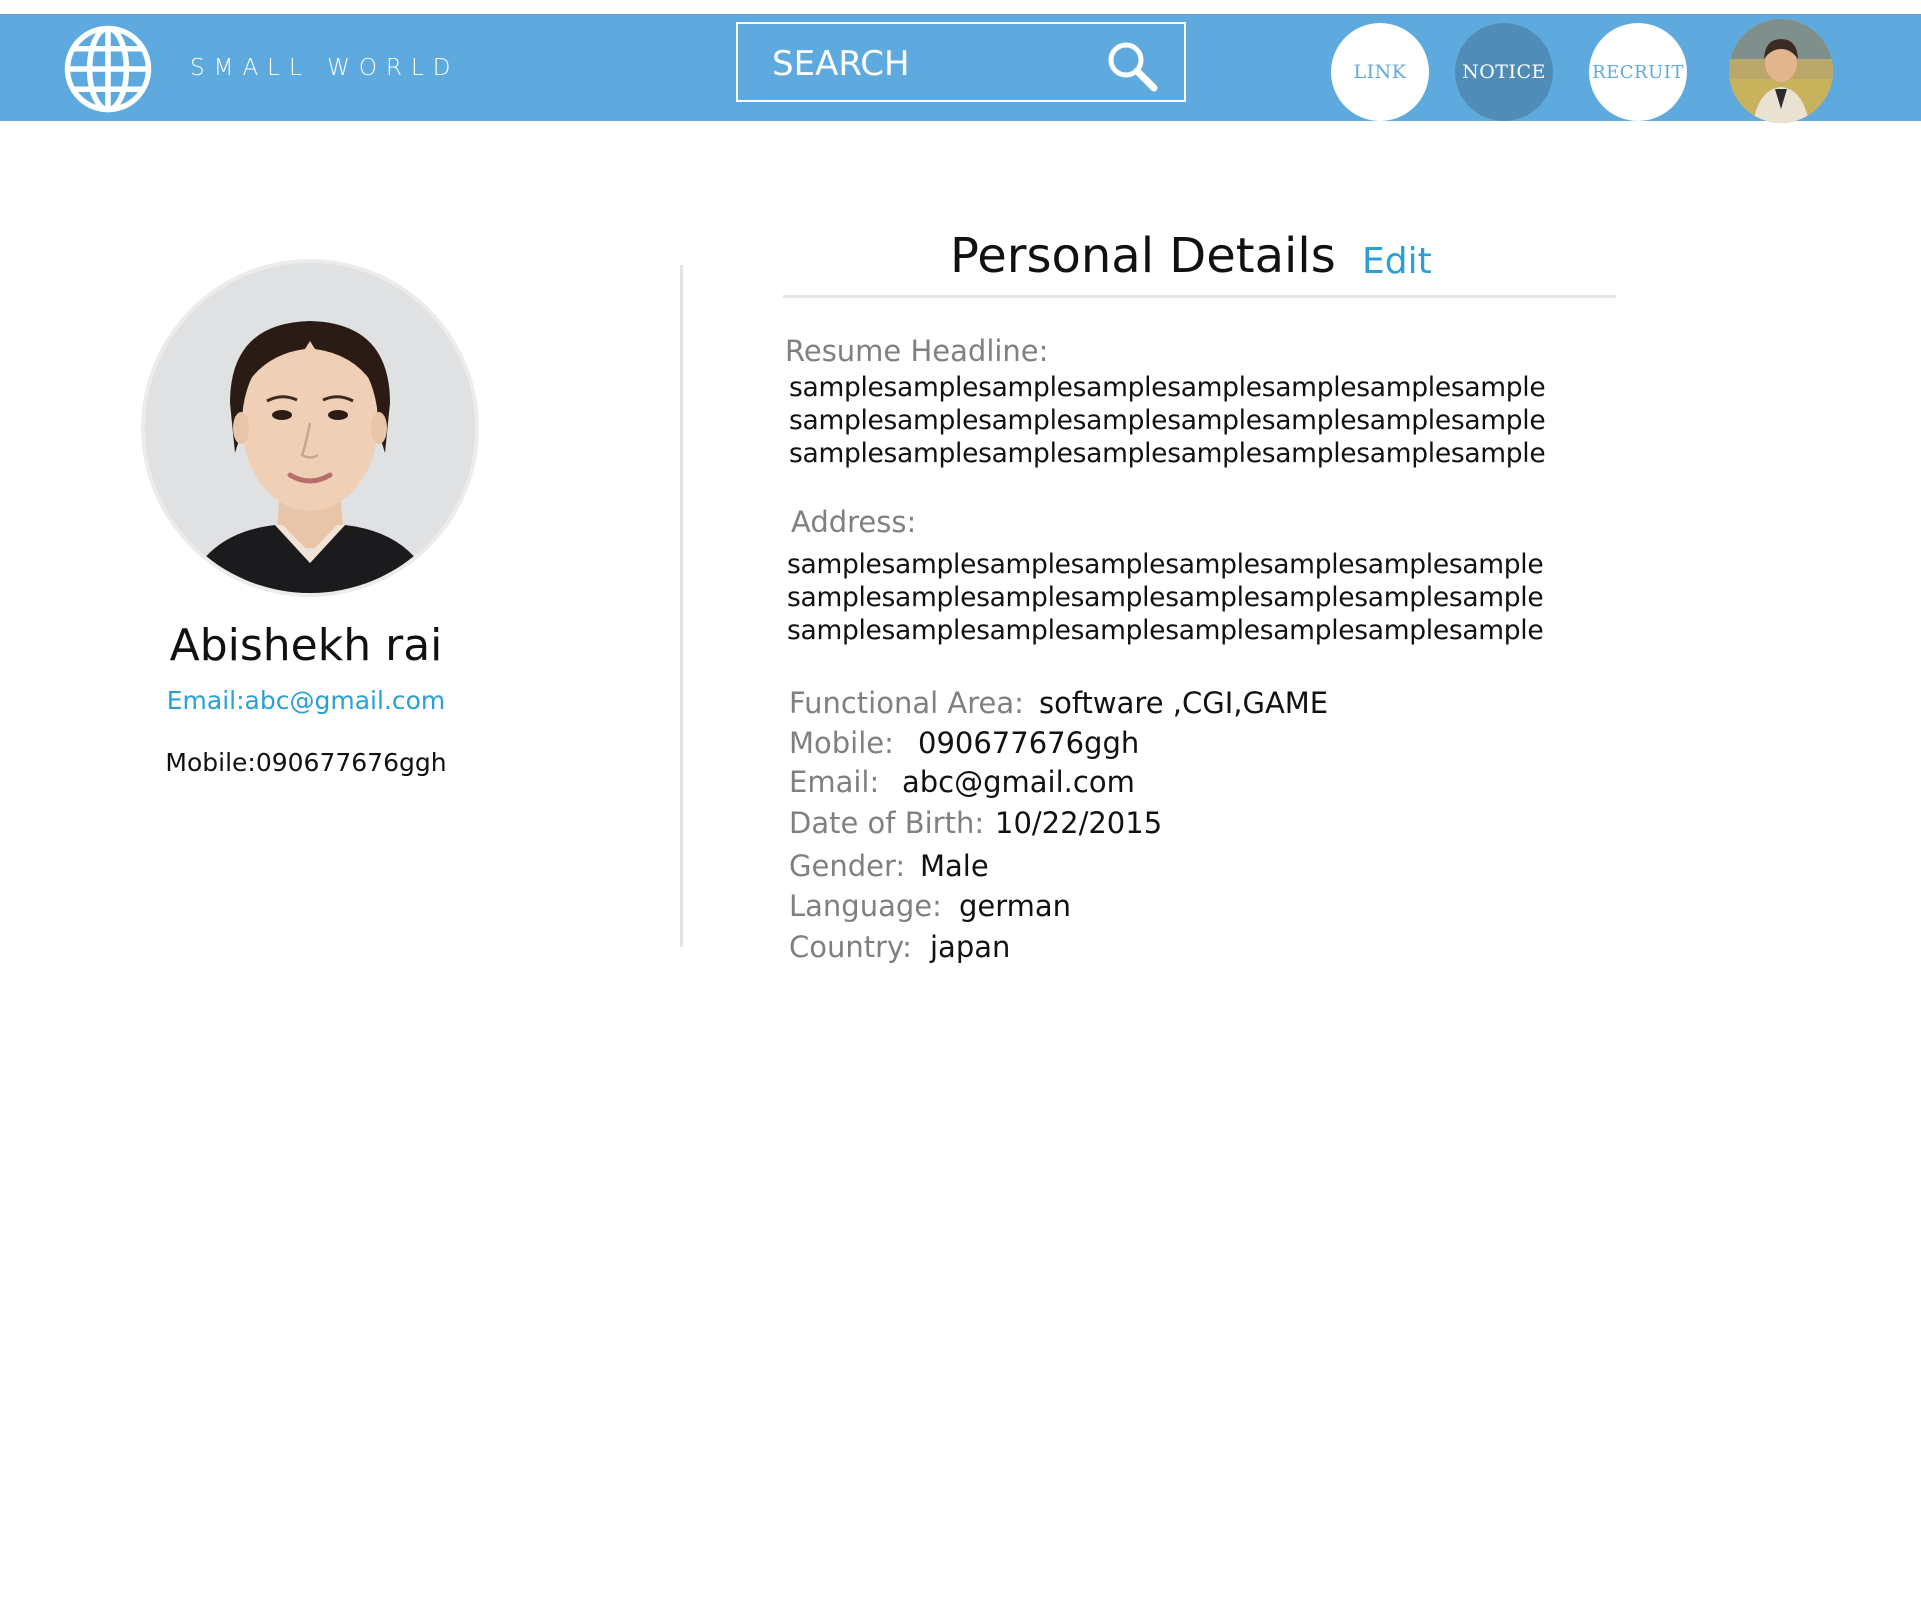  Describe the element at coordinates (970, 947) in the screenshot. I see `country-value: japan` at that location.